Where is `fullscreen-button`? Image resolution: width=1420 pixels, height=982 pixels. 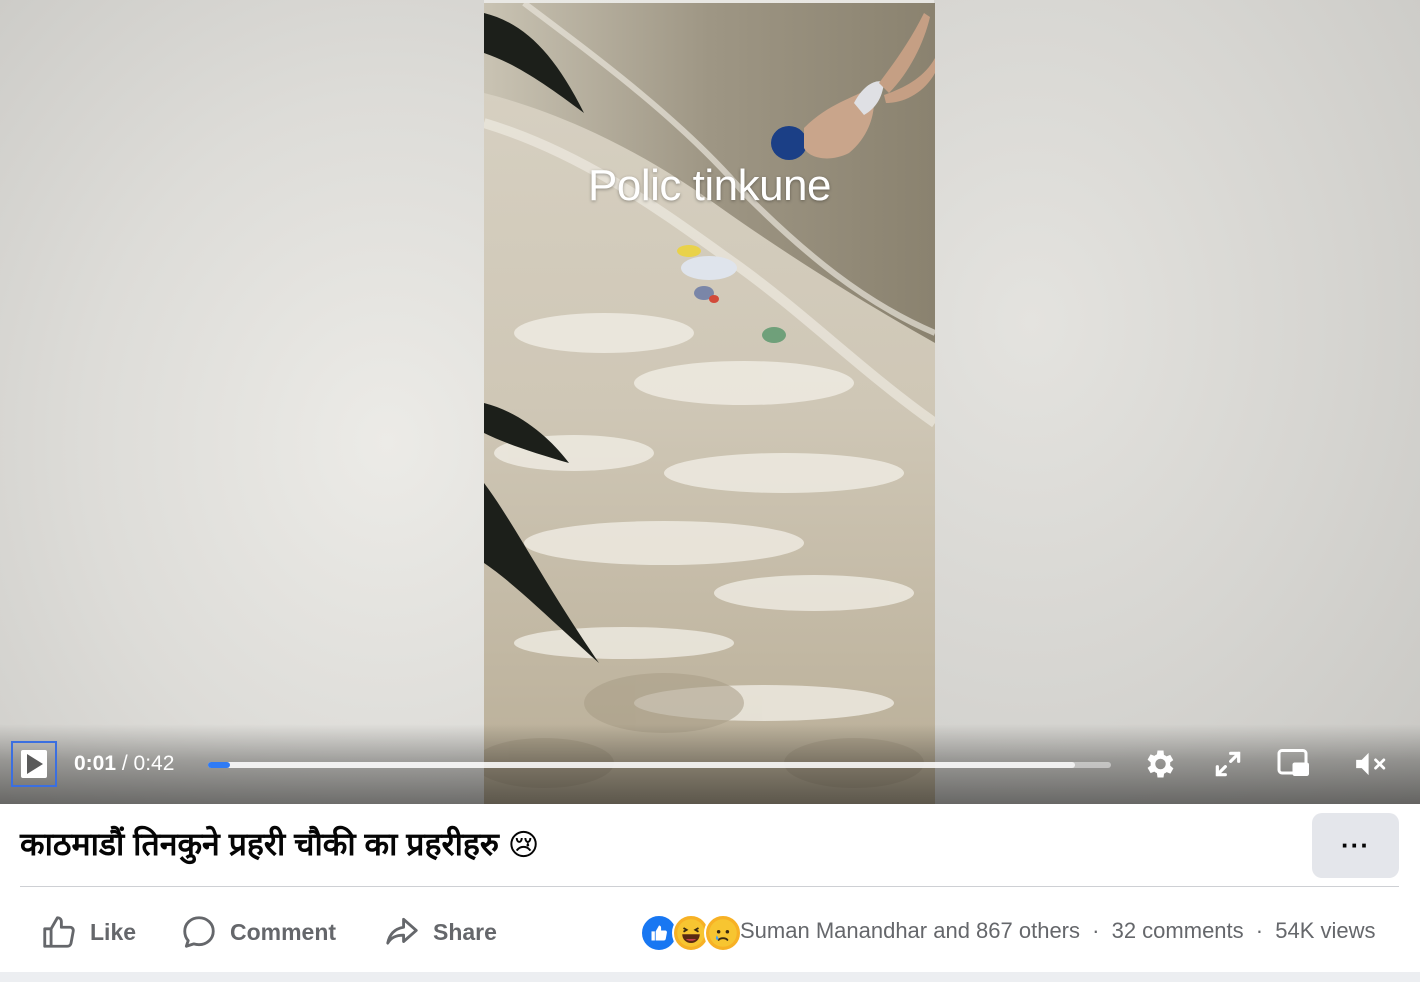
fullscreen-button is located at coordinates (1228, 764).